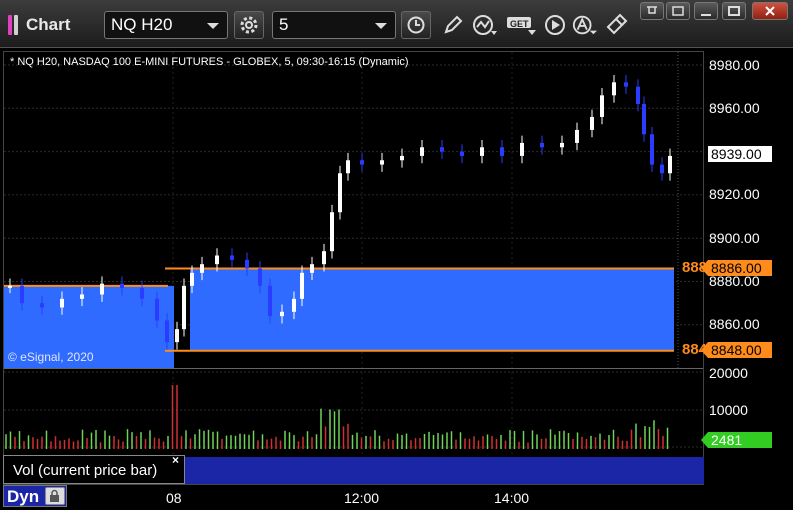 This screenshot has width=793, height=510. I want to click on lower-level-tag: 8848.00, so click(740, 350).